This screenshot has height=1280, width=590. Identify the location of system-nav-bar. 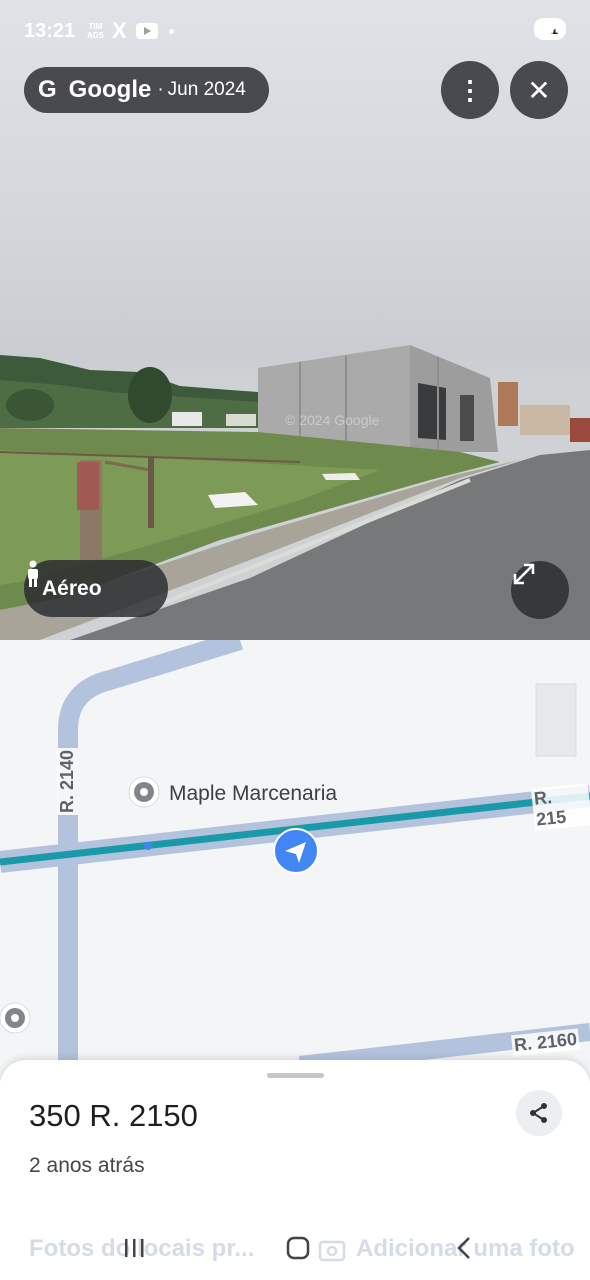
(295, 1252).